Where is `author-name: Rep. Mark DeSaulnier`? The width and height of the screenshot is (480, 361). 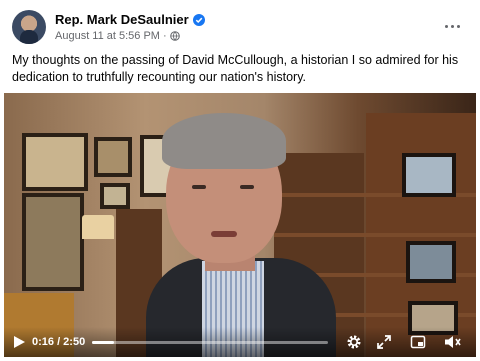 author-name: Rep. Mark DeSaulnier is located at coordinates (122, 19).